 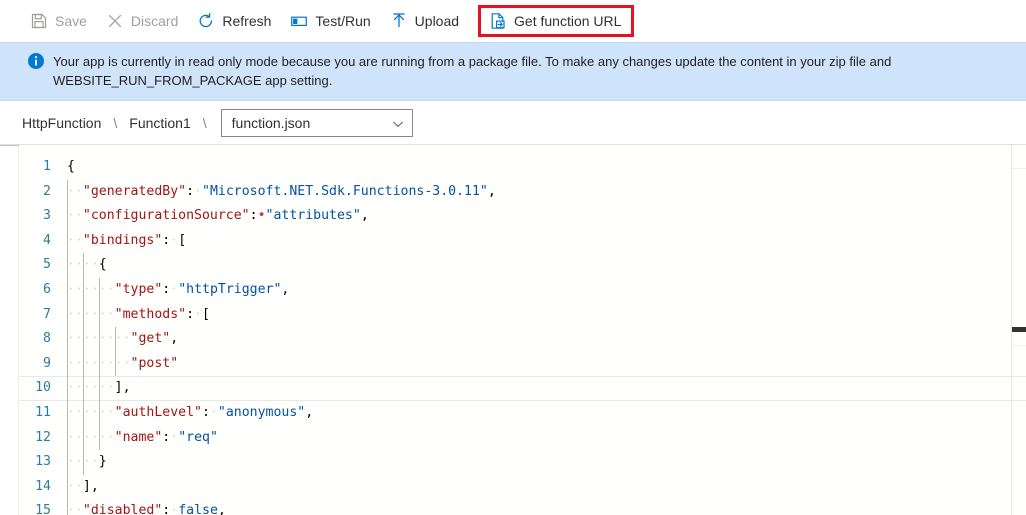 I want to click on line-content: ··"bindings":·[, so click(x=545, y=241).